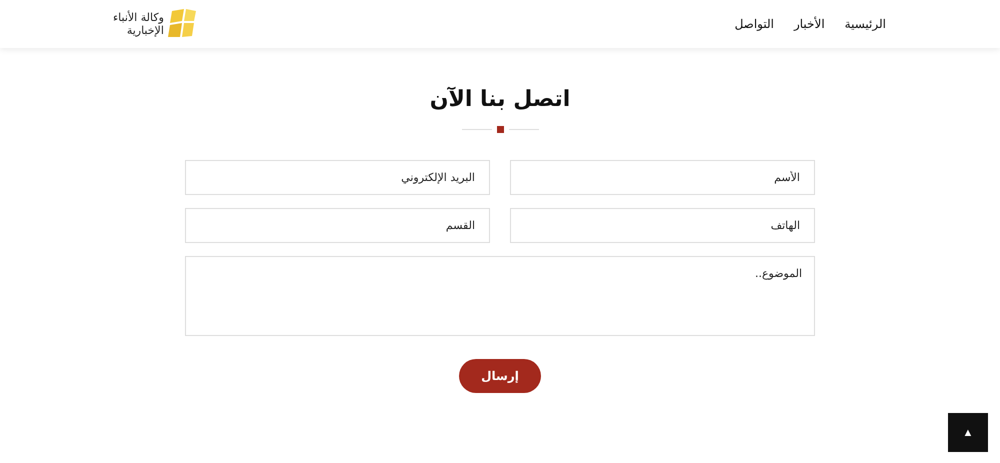  I want to click on submit-button: إرسال, so click(500, 376).